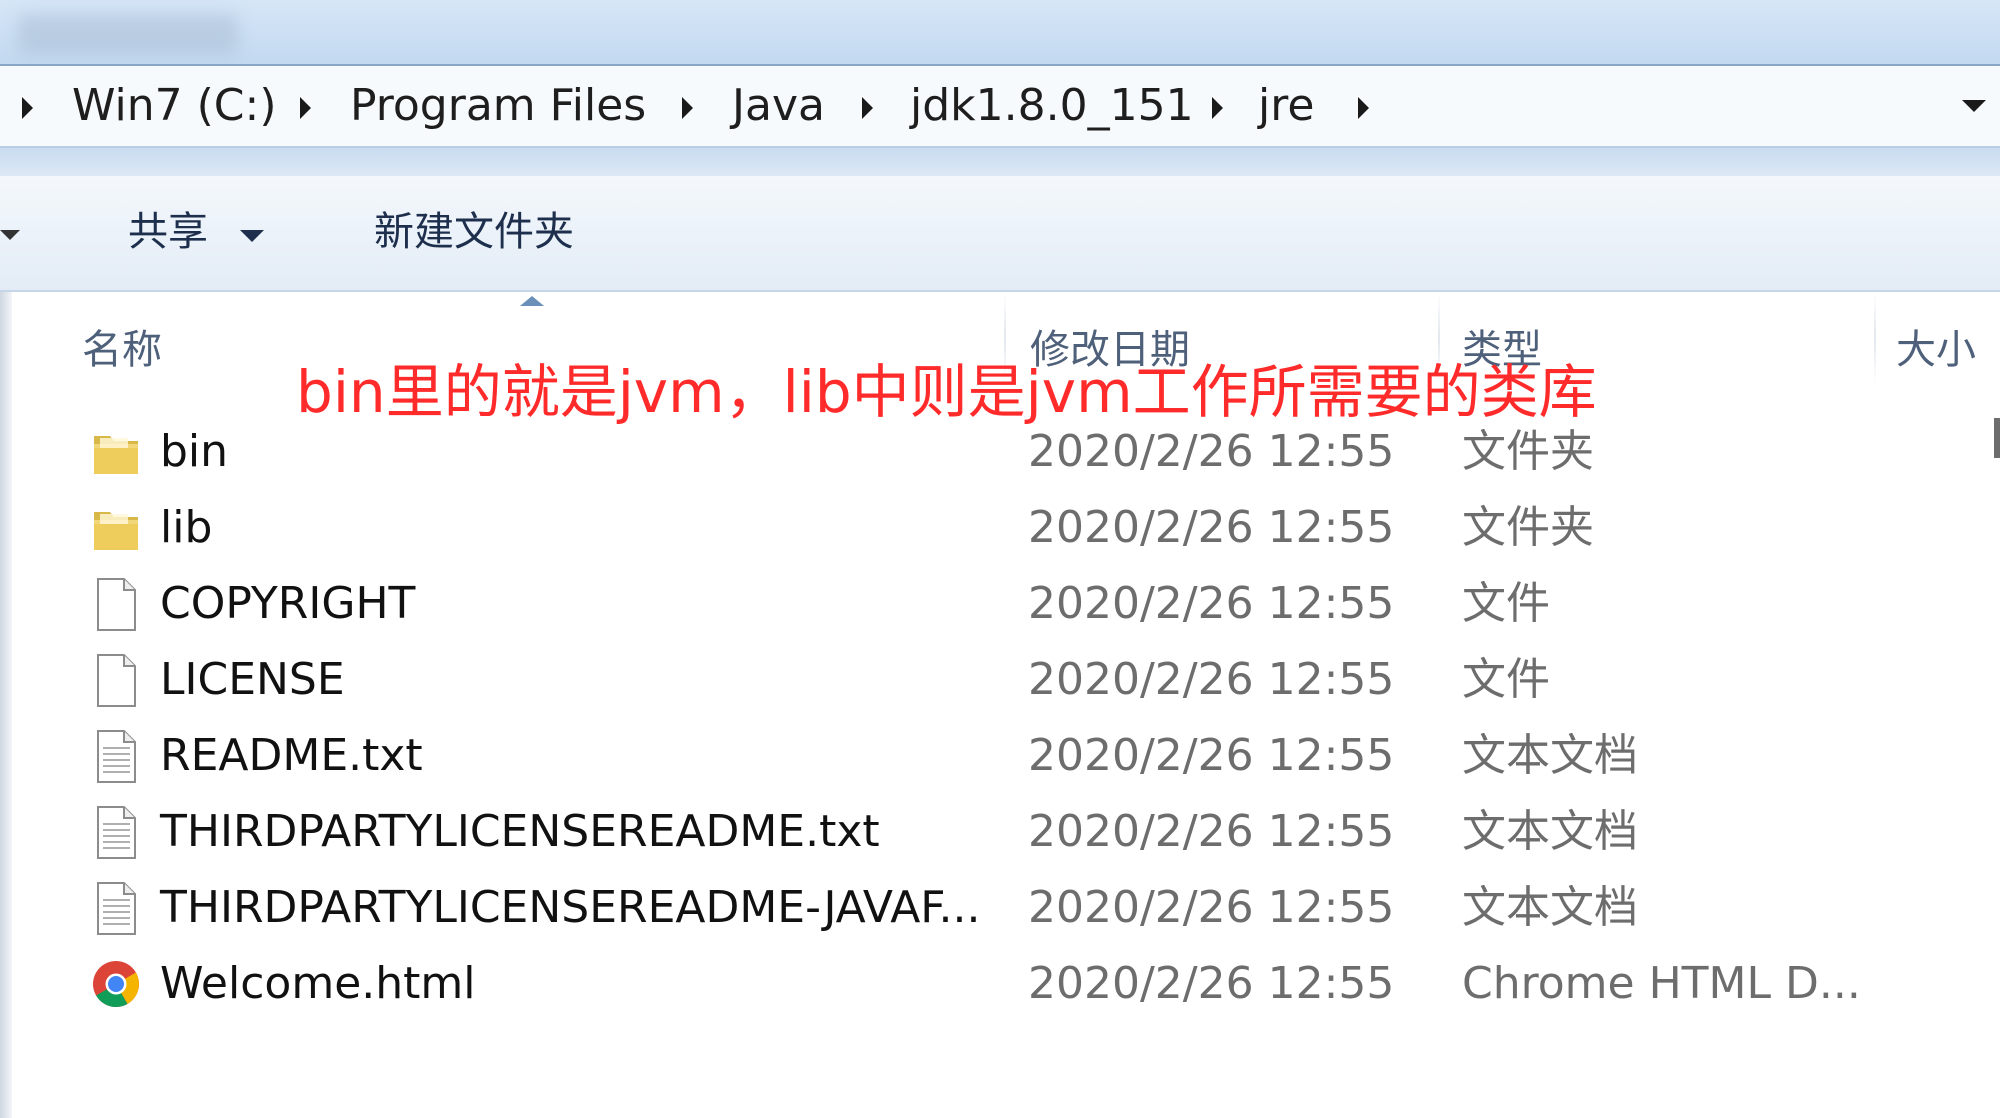  I want to click on blurred-title, so click(128, 34).